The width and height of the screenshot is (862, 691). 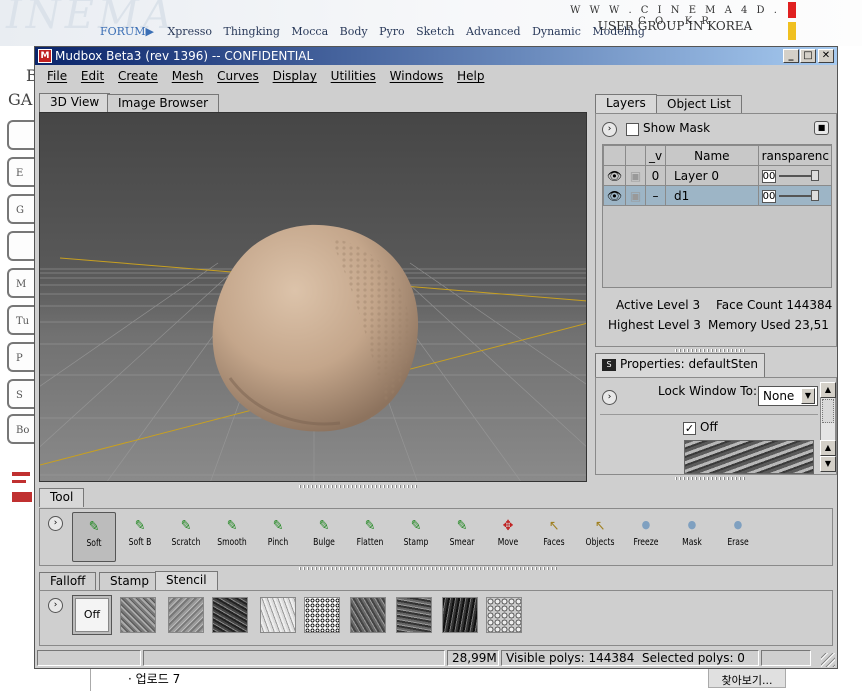 I want to click on scroll-down-icon: ▼, so click(x=828, y=464).